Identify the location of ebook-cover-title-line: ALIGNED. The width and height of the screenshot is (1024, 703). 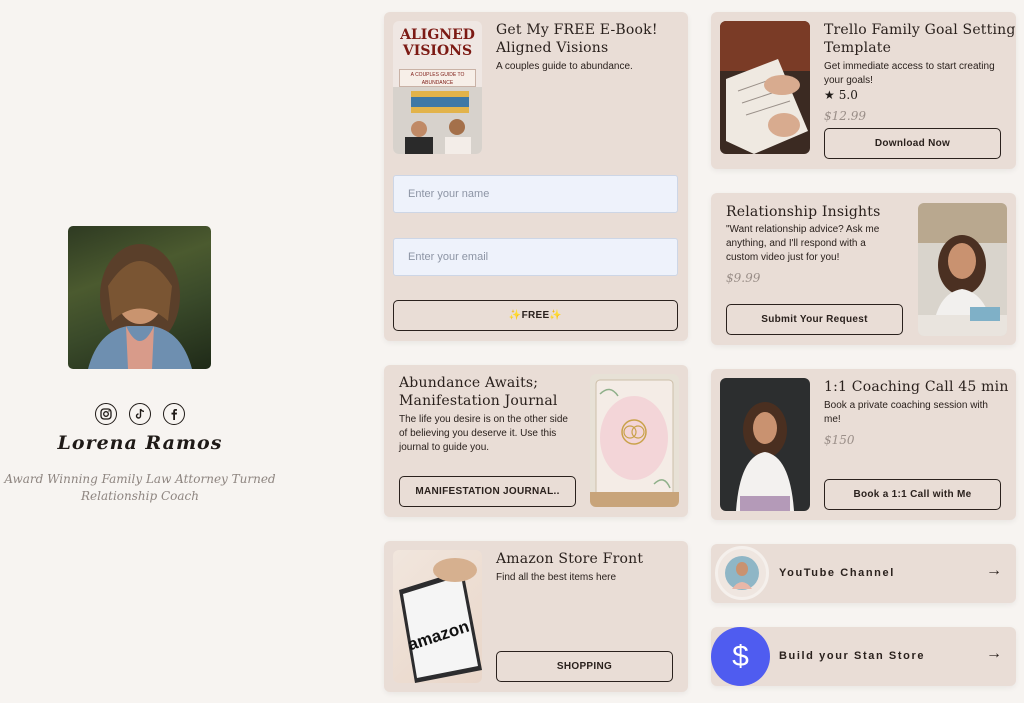
(437, 35).